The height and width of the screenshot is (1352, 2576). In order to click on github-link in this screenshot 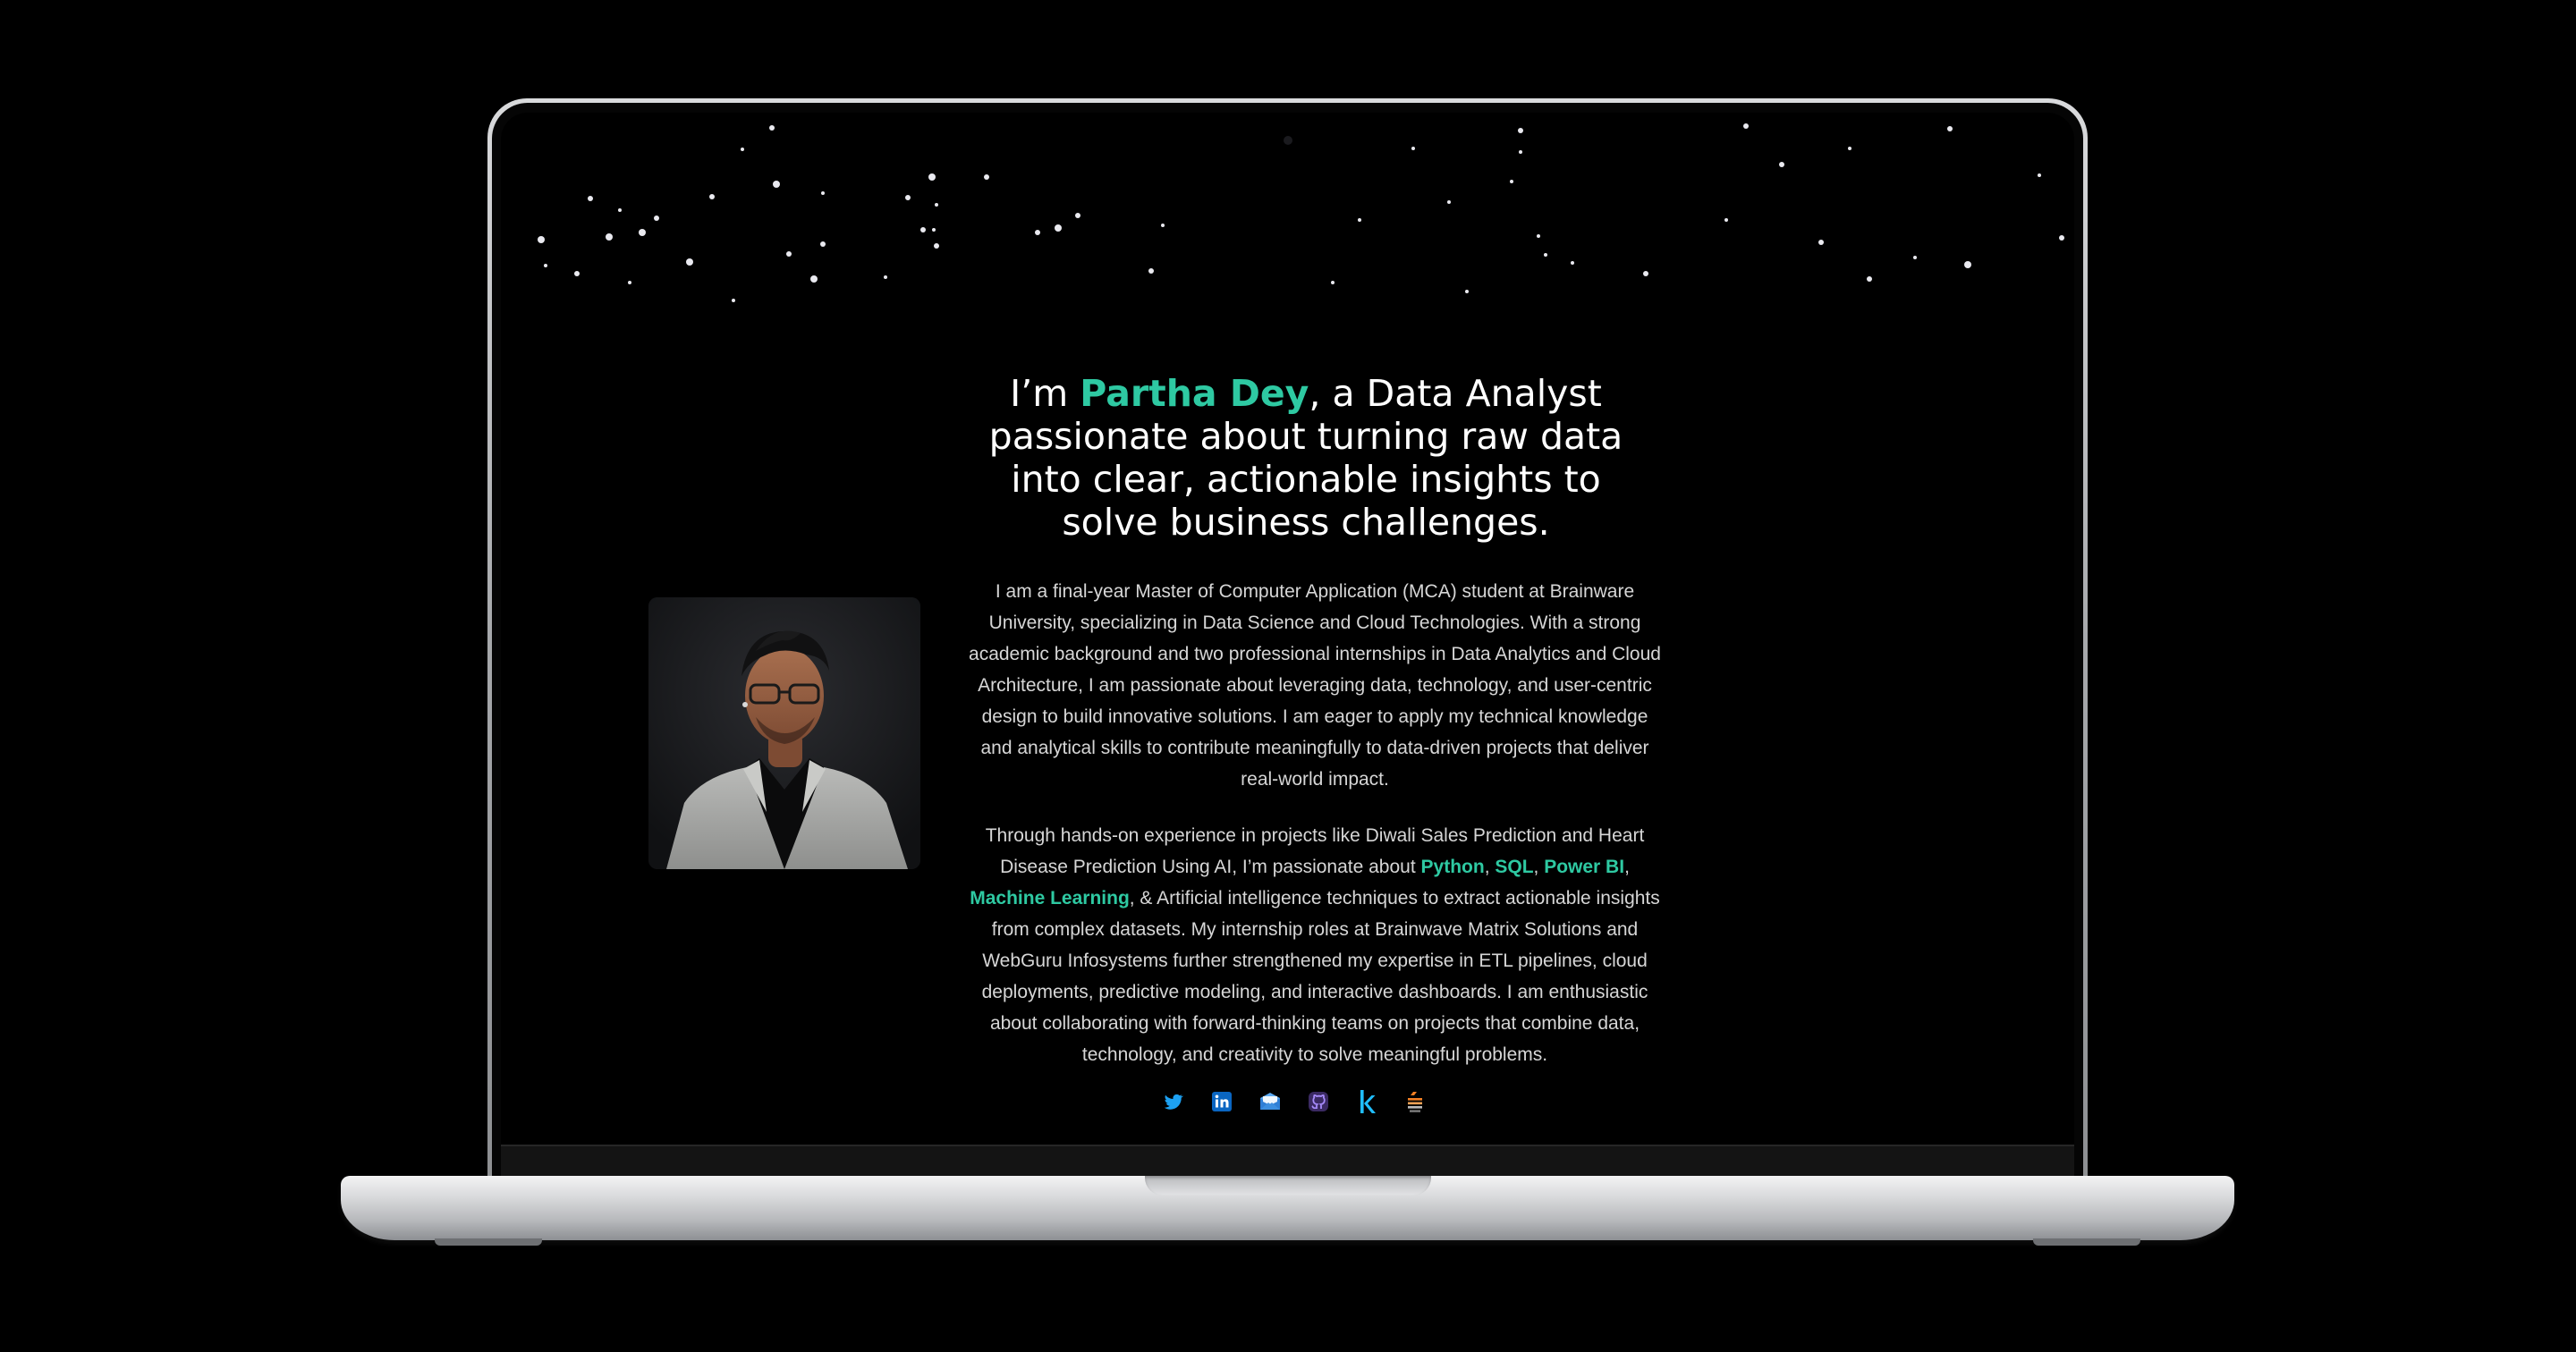, I will do `click(1318, 1101)`.